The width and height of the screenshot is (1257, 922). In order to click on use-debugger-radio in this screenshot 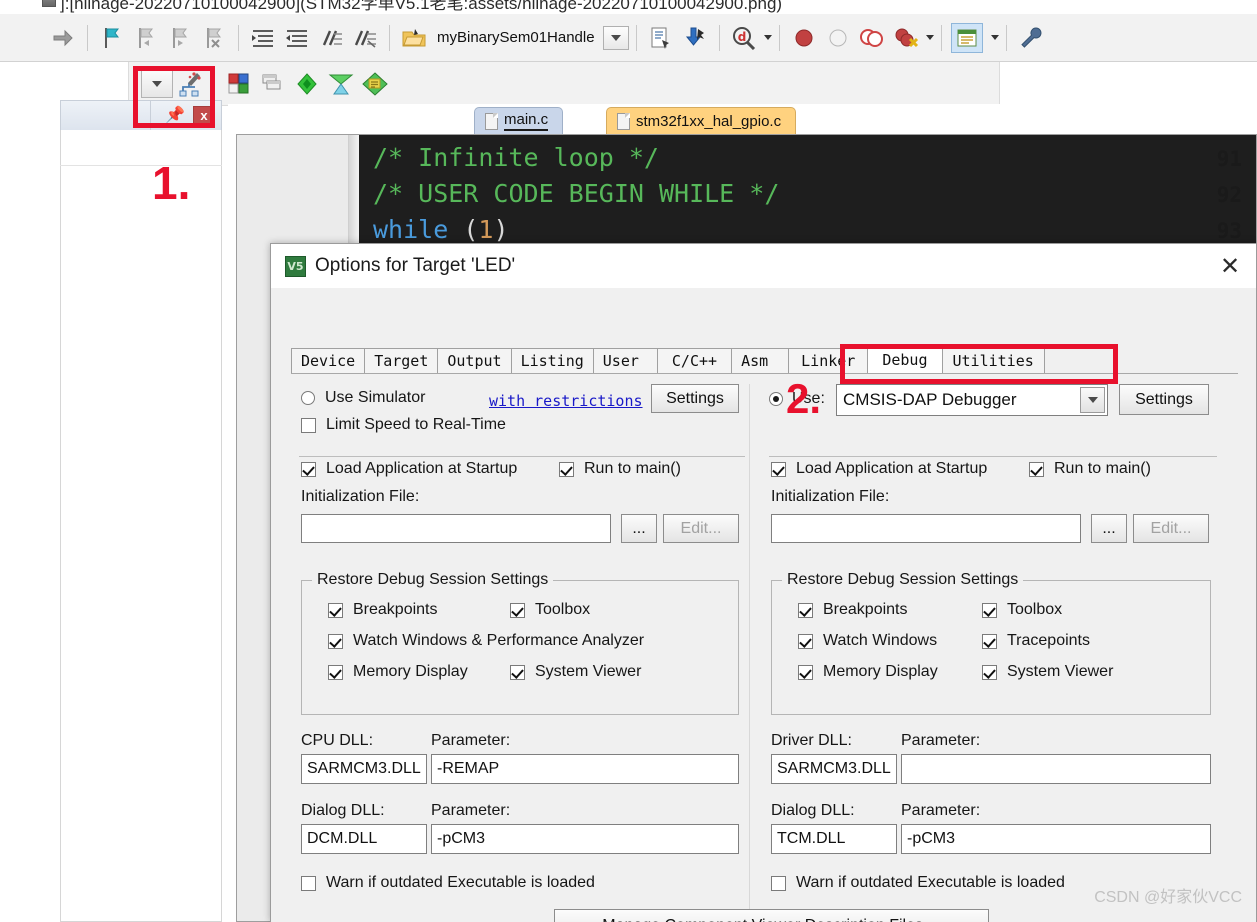, I will do `click(776, 399)`.